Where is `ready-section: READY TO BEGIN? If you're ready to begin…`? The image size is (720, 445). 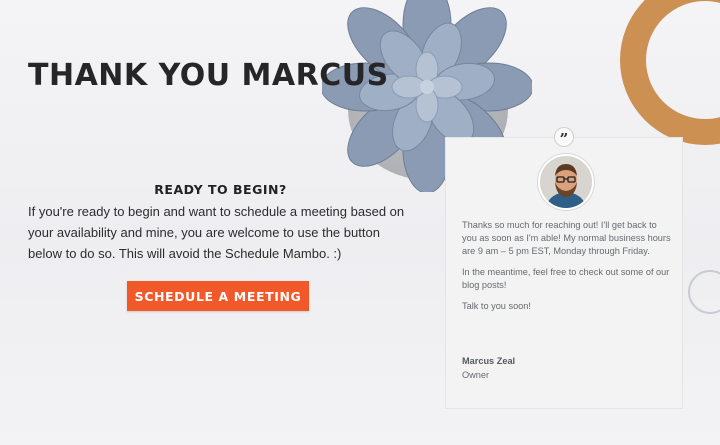 ready-section: READY TO BEGIN? If you're ready to begin… is located at coordinates (220, 223).